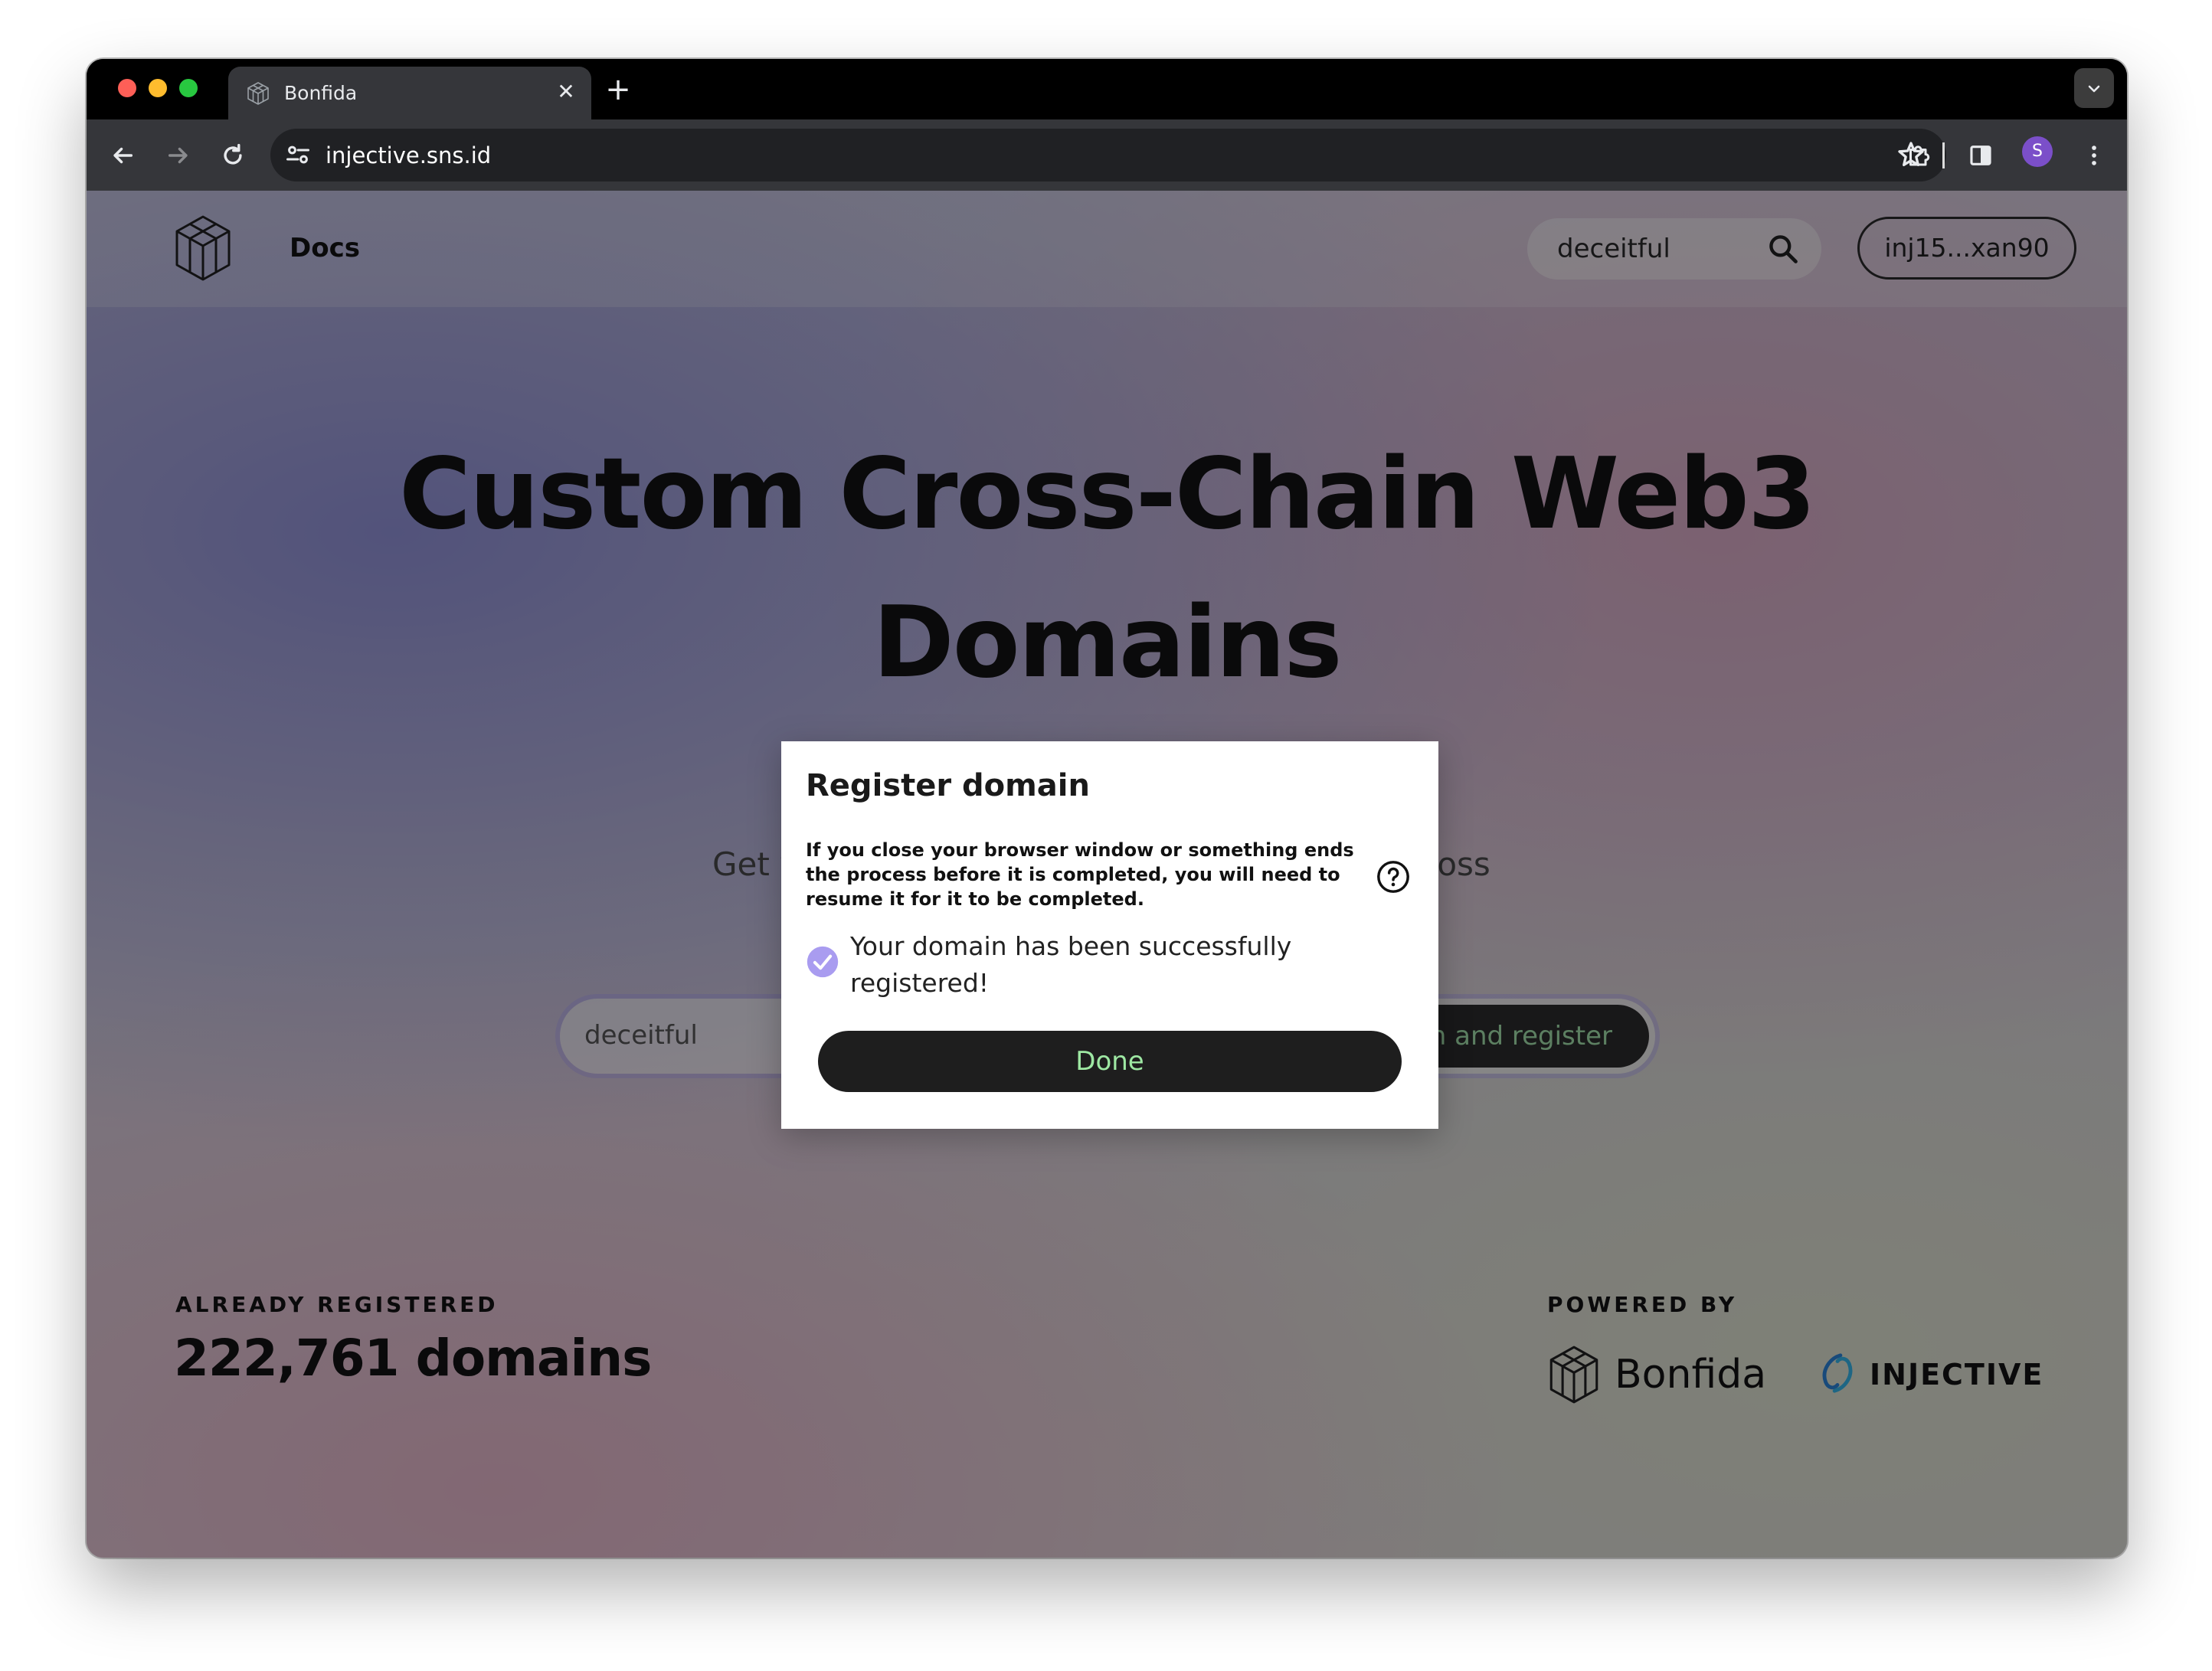 Image resolution: width=2212 pixels, height=1671 pixels. I want to click on site-settings-icon, so click(298, 154).